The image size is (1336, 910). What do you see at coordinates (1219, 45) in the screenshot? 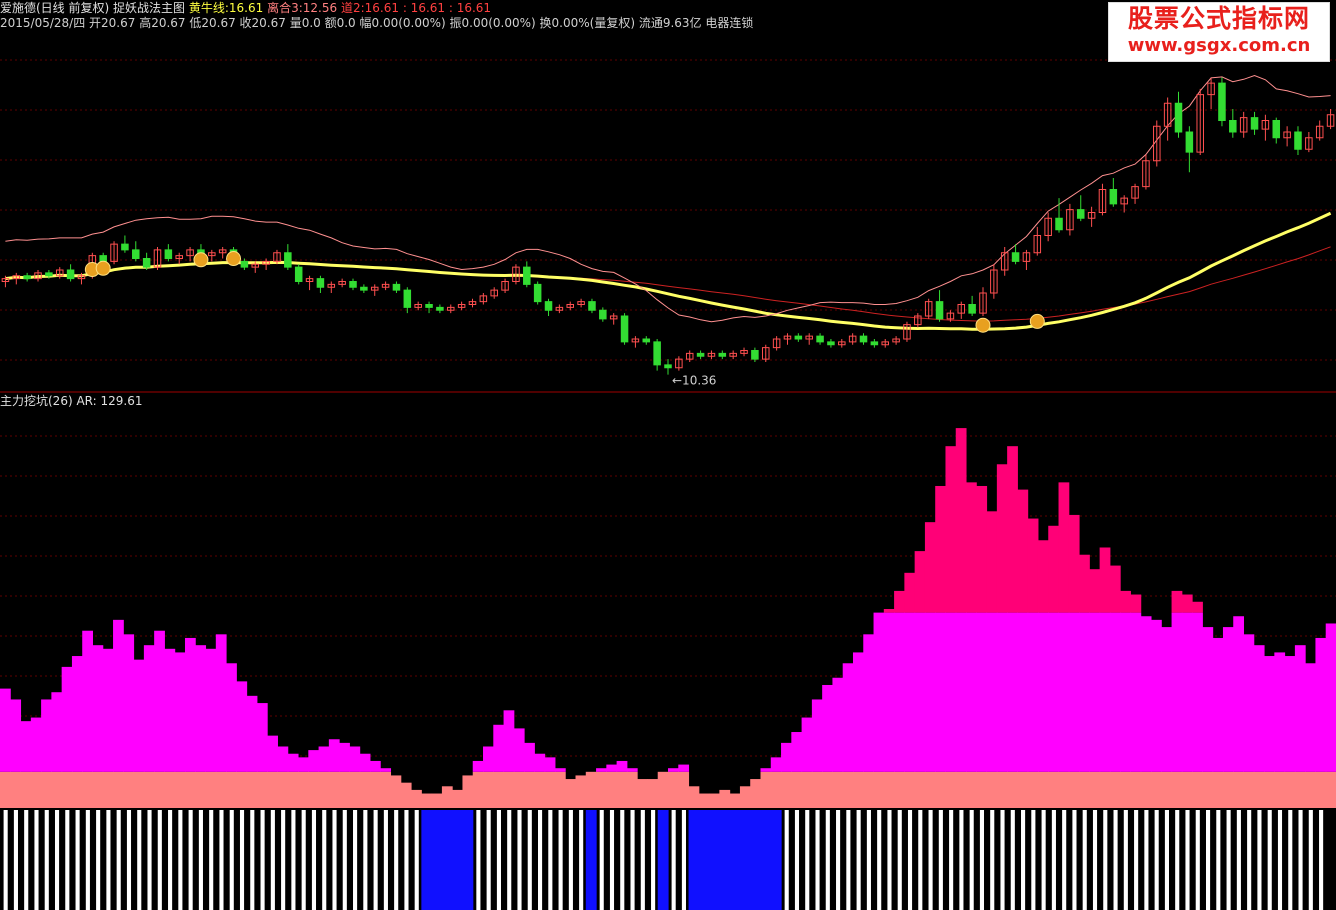
I see `watermark-url: www.gsgx.com.cn` at bounding box center [1219, 45].